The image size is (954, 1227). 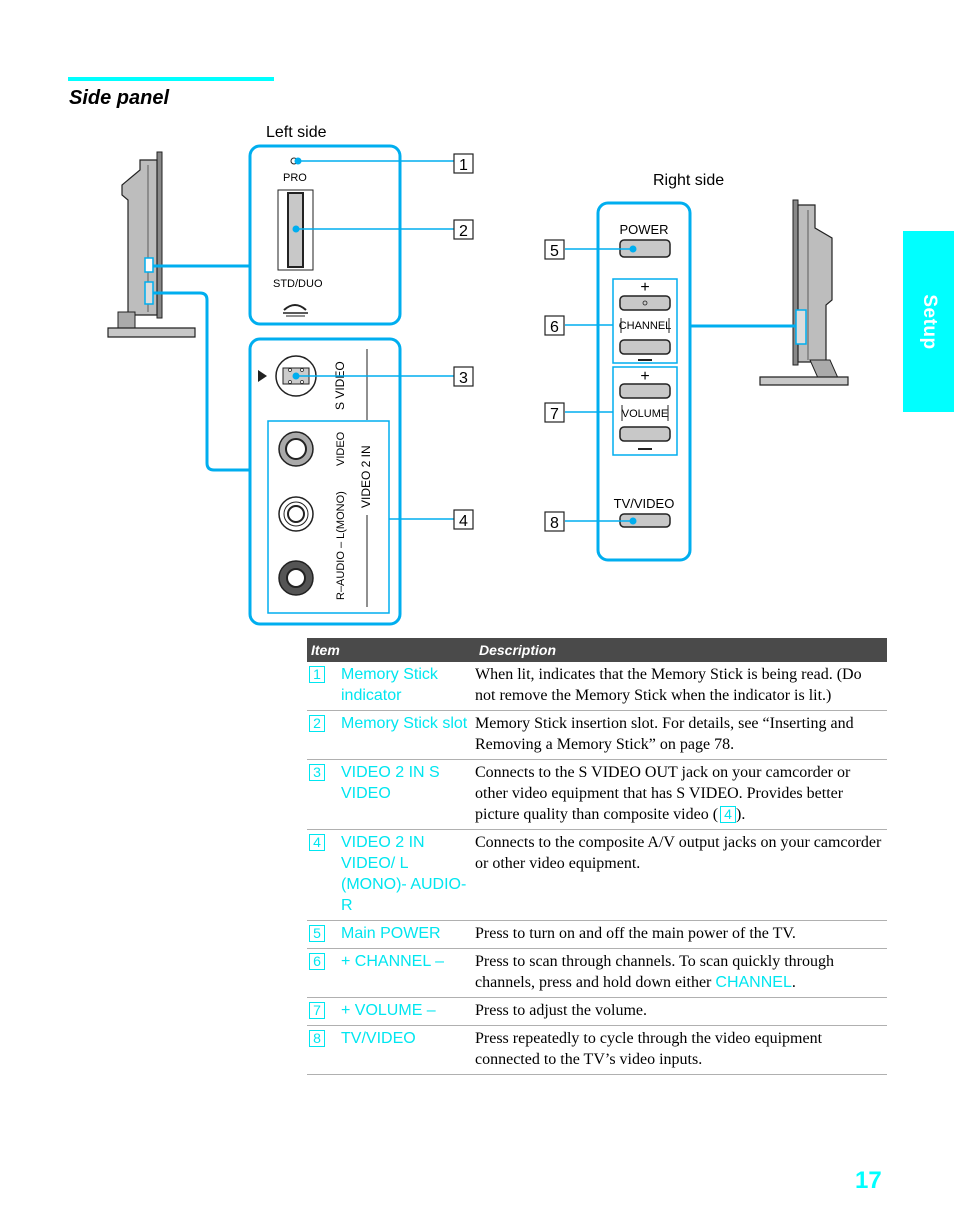 What do you see at coordinates (644, 376) in the screenshot?
I see `volume-plus-label: +` at bounding box center [644, 376].